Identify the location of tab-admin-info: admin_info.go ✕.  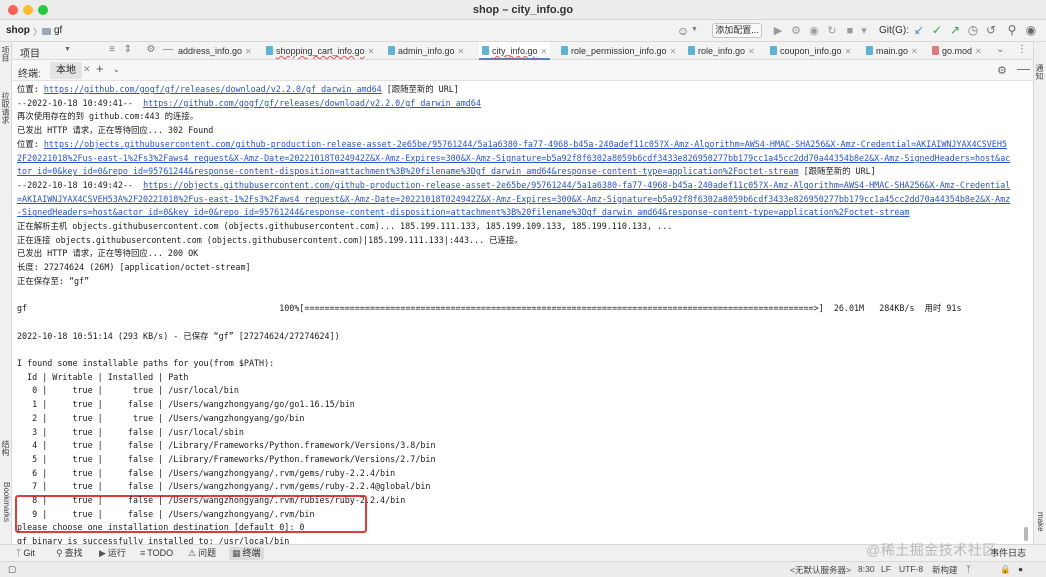
(426, 51).